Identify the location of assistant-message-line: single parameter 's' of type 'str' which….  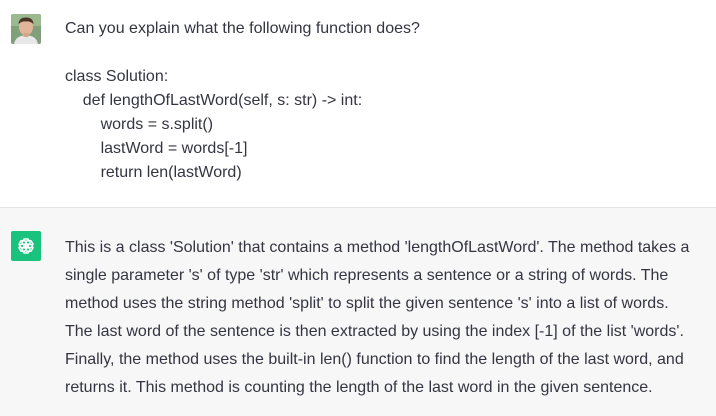
(367, 275).